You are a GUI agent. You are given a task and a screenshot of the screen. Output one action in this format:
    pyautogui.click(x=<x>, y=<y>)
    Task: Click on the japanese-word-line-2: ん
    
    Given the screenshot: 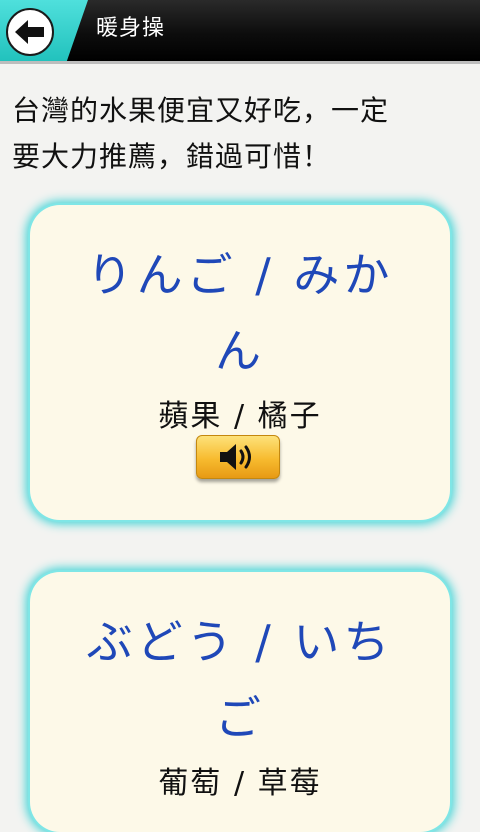 What is the action you would take?
    pyautogui.click(x=240, y=351)
    